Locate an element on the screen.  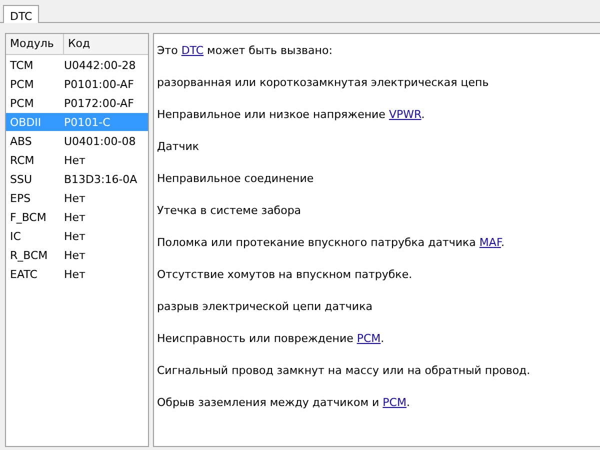
link: MAF is located at coordinates (490, 242).